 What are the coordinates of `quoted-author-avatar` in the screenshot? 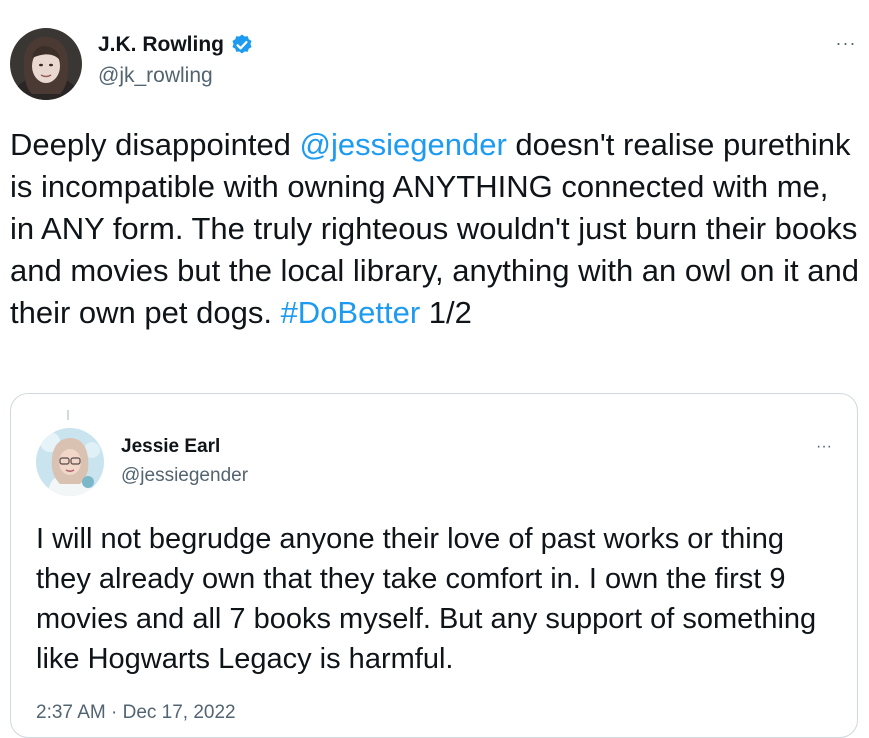 It's located at (70, 462).